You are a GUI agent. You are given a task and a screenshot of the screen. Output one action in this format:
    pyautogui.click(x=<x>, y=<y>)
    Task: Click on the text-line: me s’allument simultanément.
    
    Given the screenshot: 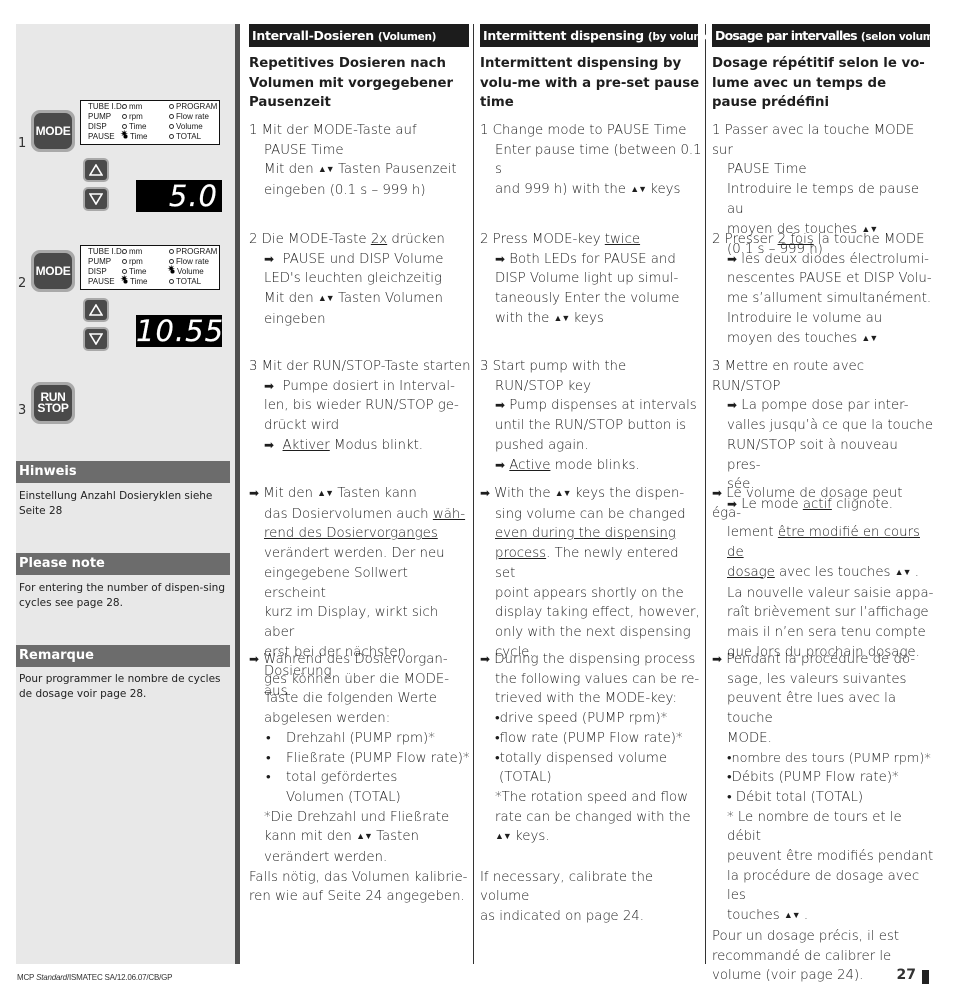 What is the action you would take?
    pyautogui.click(x=829, y=299)
    